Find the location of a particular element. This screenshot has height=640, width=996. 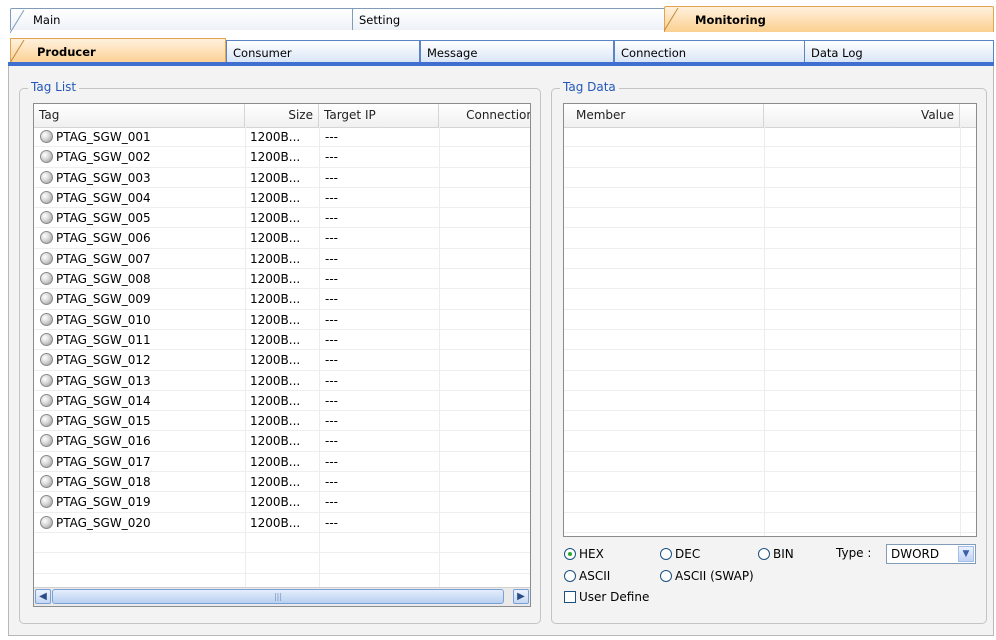

table-row: PTAG_SGW_003 1200B... --- is located at coordinates (282, 178).